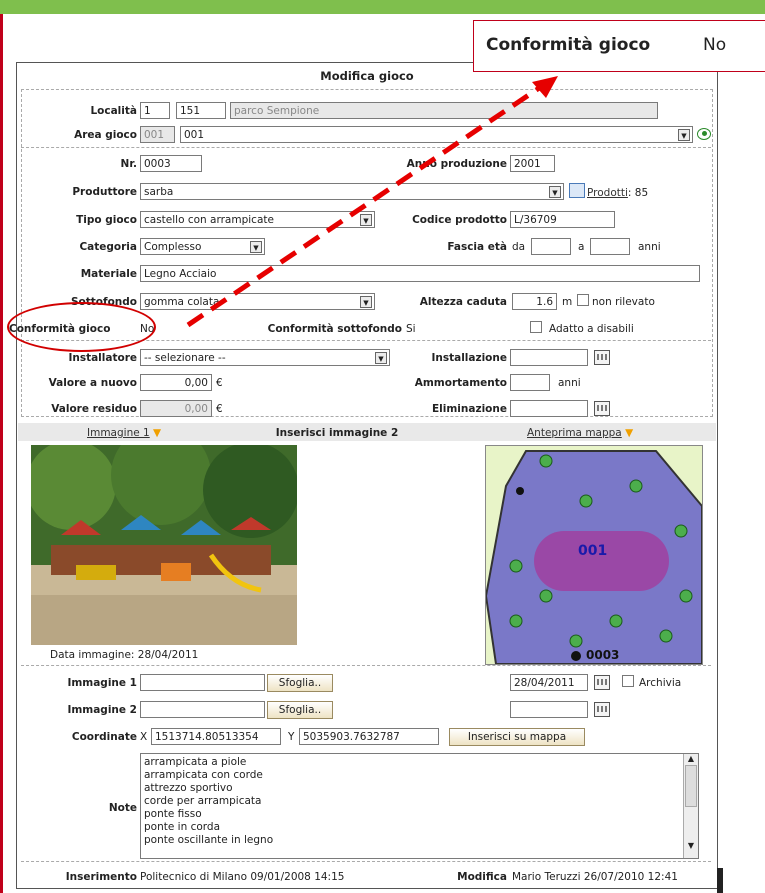 The height and width of the screenshot is (893, 765). What do you see at coordinates (519, 247) in the screenshot?
I see `fascia-da-text: da` at bounding box center [519, 247].